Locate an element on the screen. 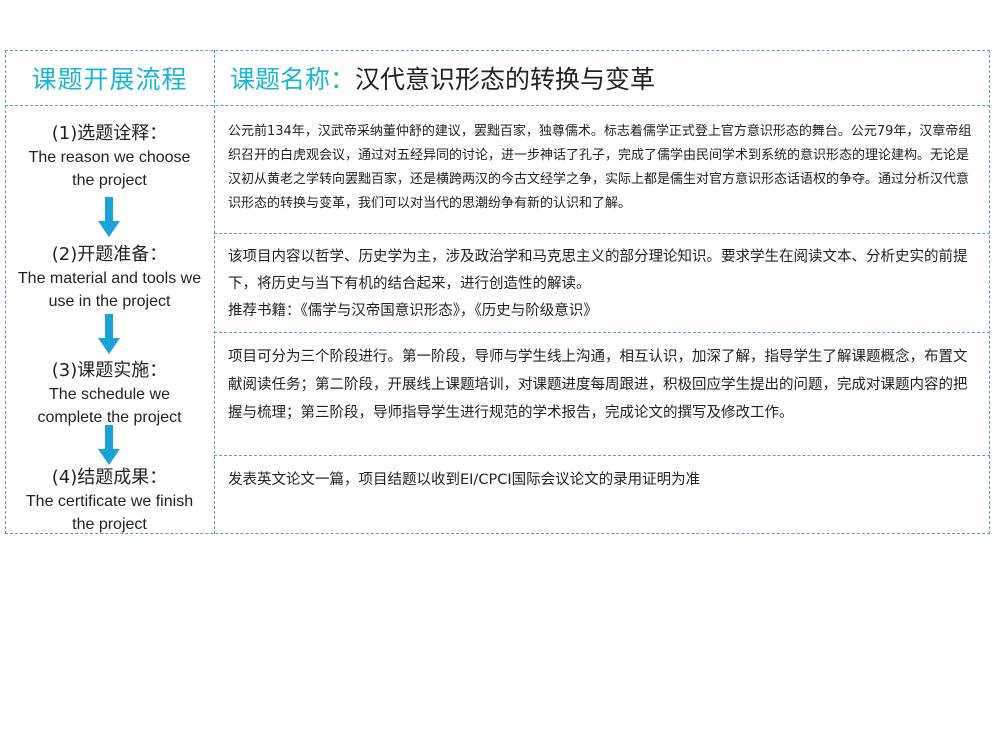  project-title-label: 课题名称： is located at coordinates (293, 79).